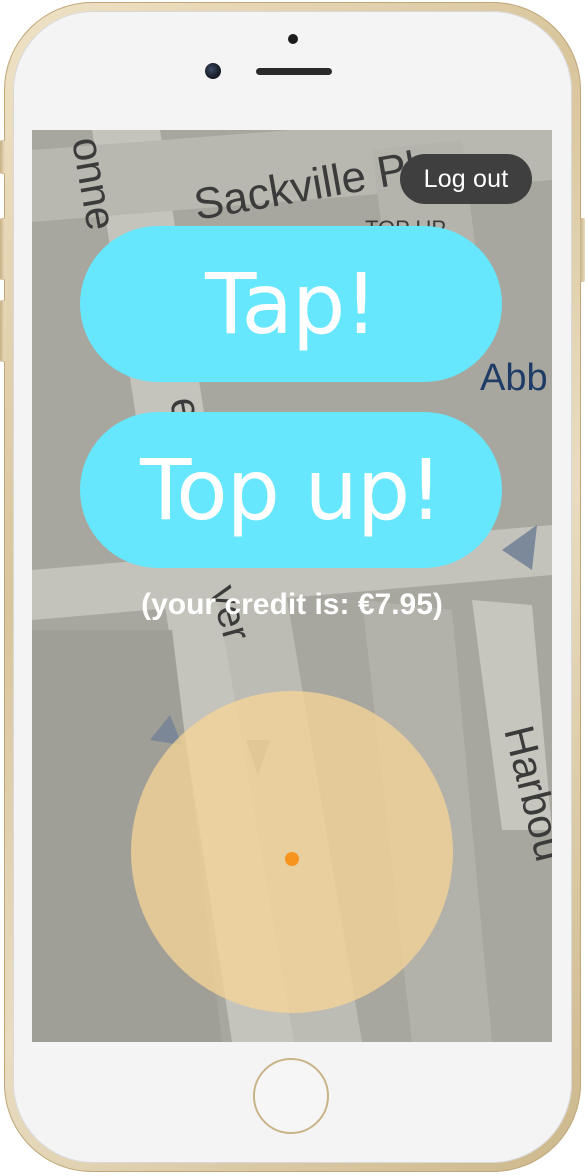 Image resolution: width=585 pixels, height=1176 pixels. I want to click on volume-down-button, so click(2, 331).